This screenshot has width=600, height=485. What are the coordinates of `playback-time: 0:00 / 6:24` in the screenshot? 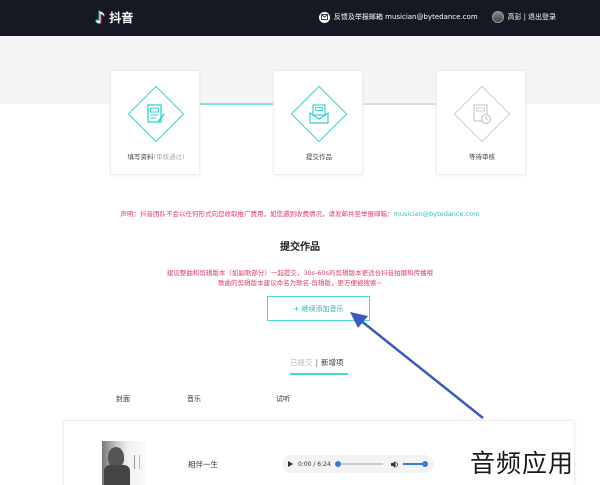 It's located at (314, 464).